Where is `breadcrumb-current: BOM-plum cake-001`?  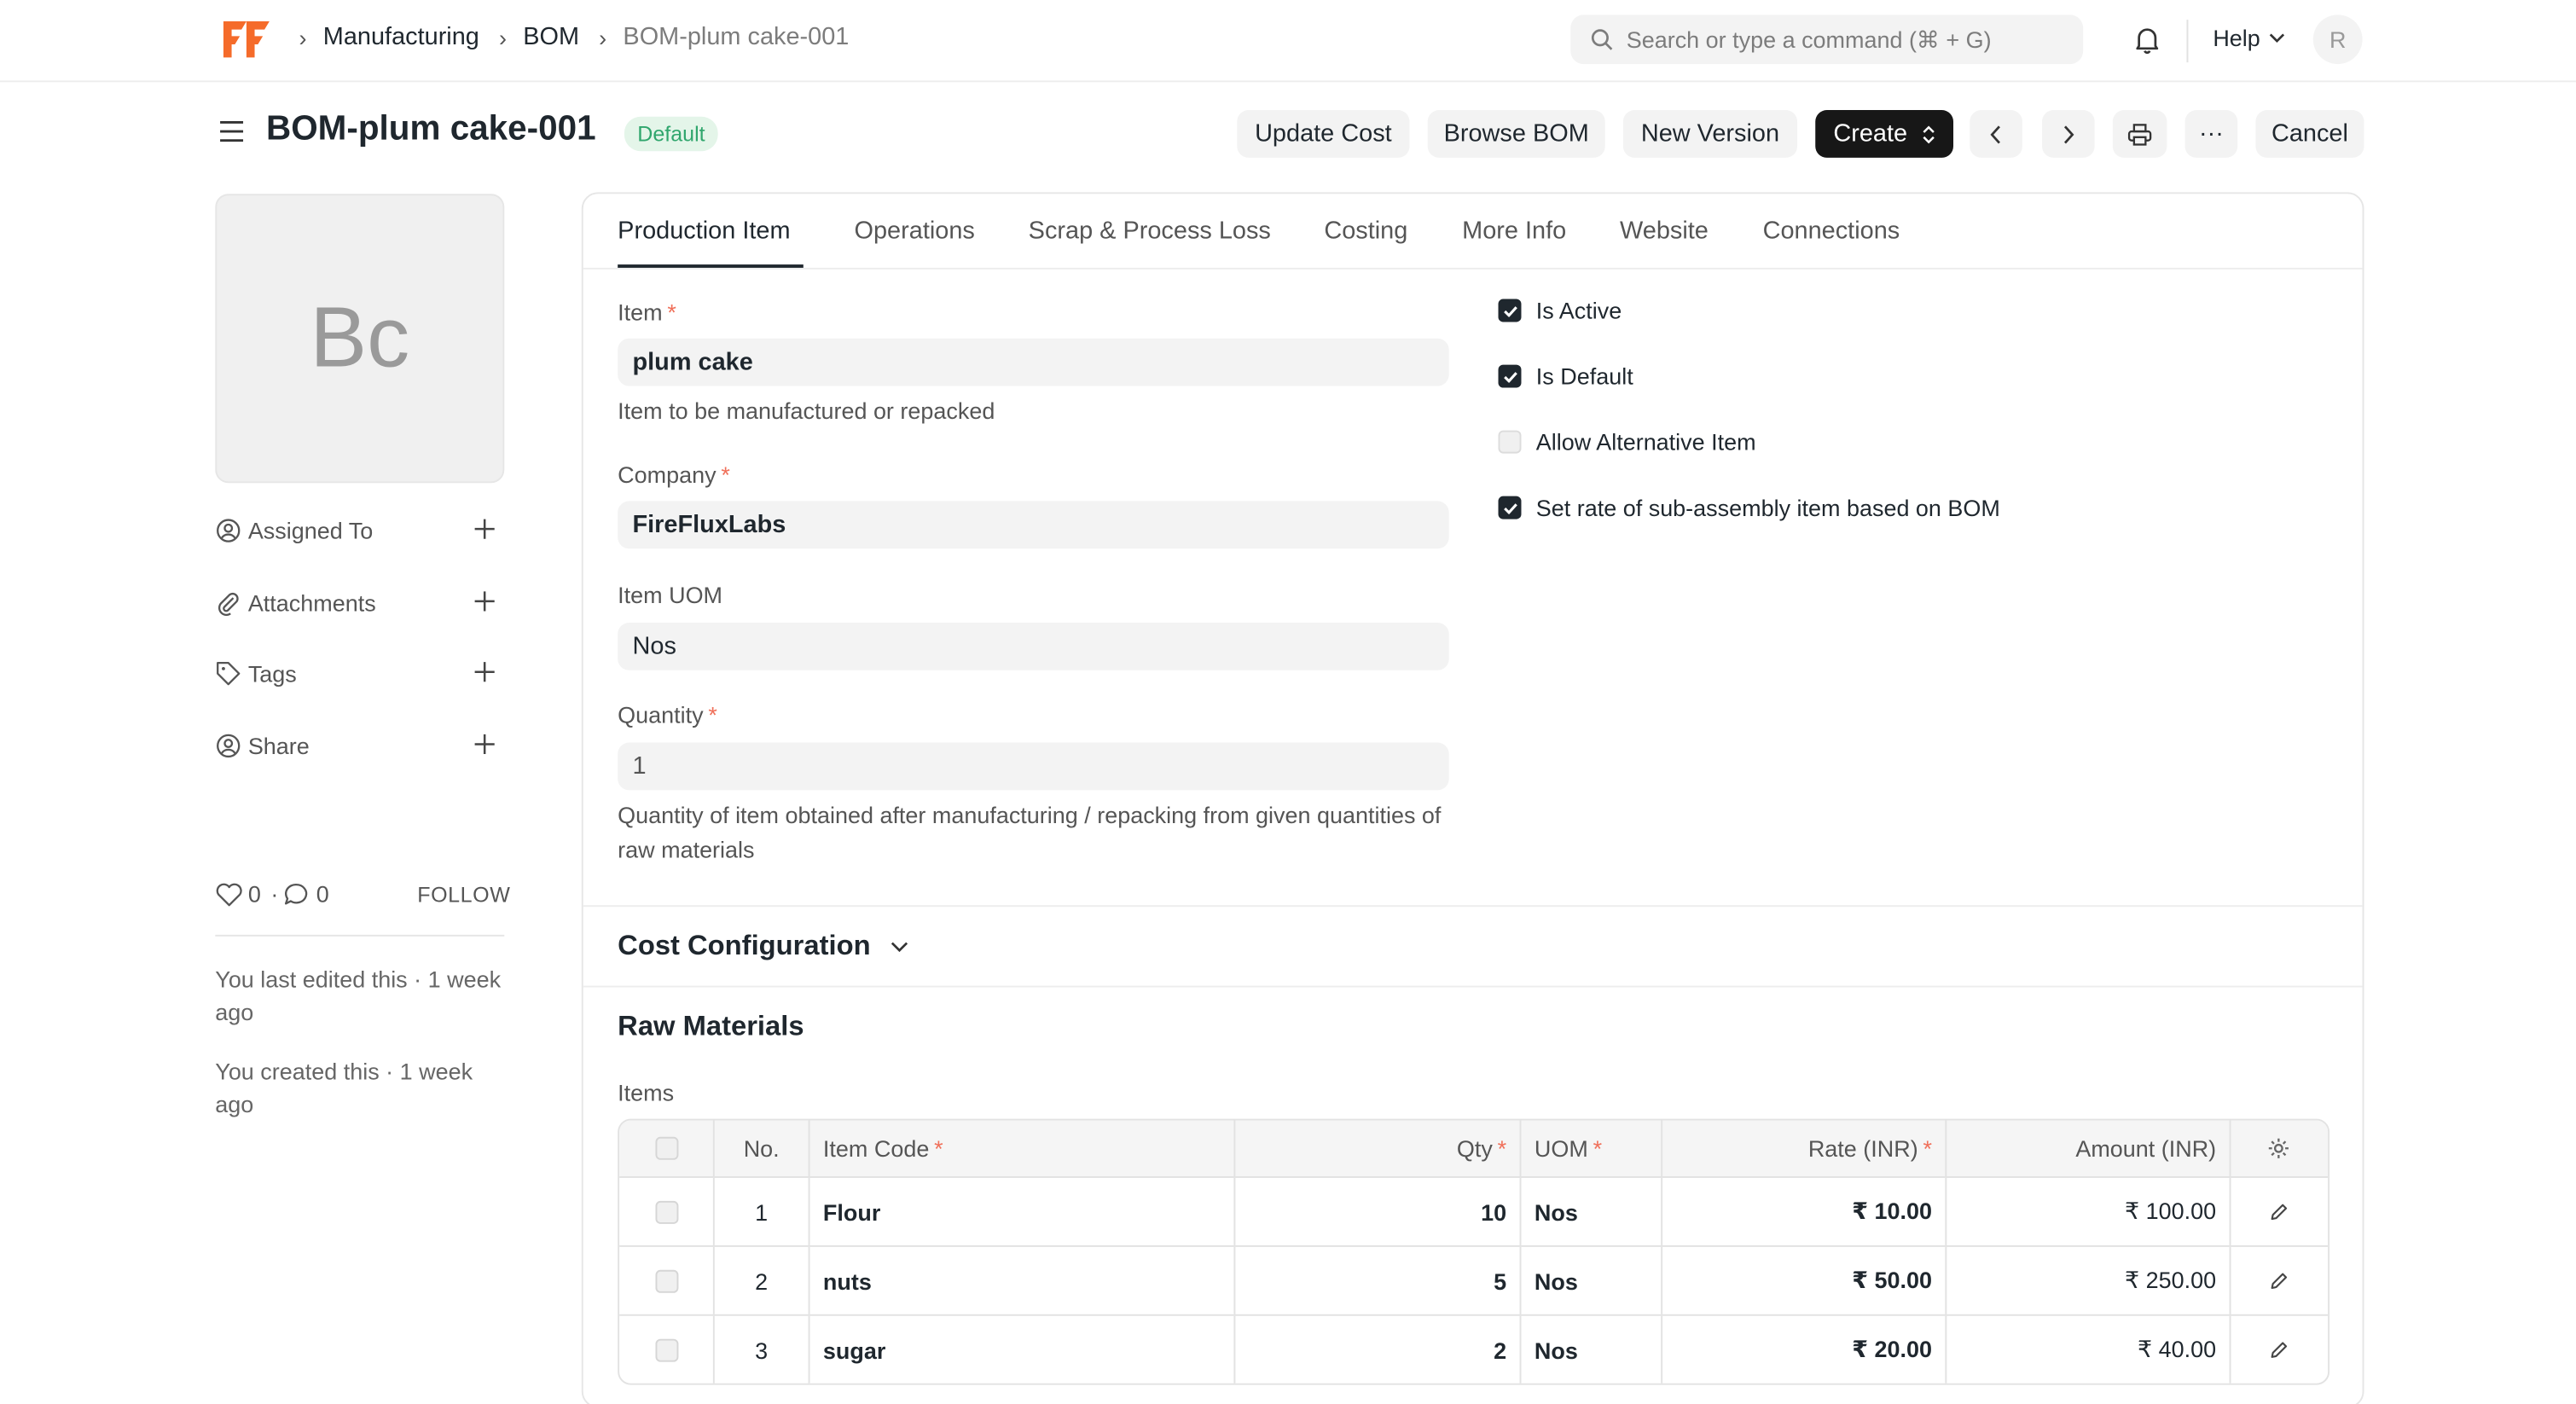
breadcrumb-current: BOM-plum cake-001 is located at coordinates (736, 37).